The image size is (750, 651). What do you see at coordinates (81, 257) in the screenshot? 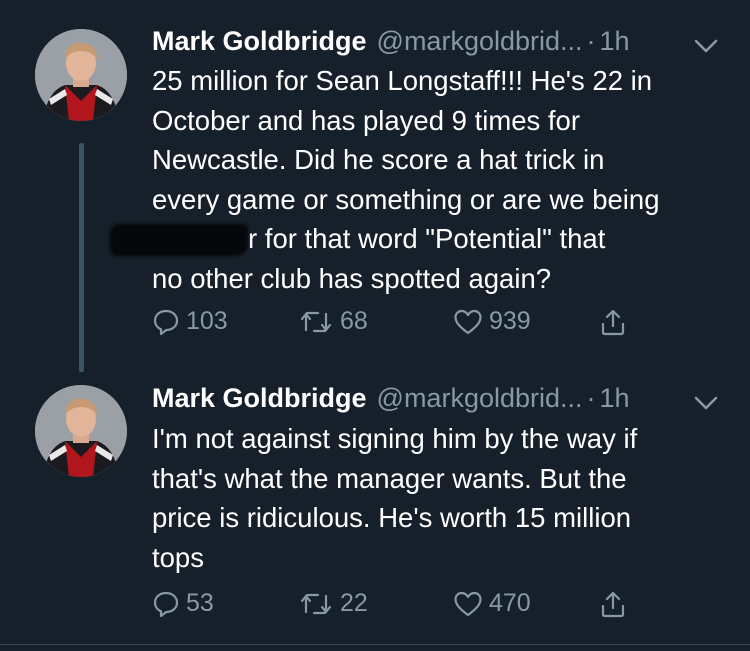
I see `thread-line` at bounding box center [81, 257].